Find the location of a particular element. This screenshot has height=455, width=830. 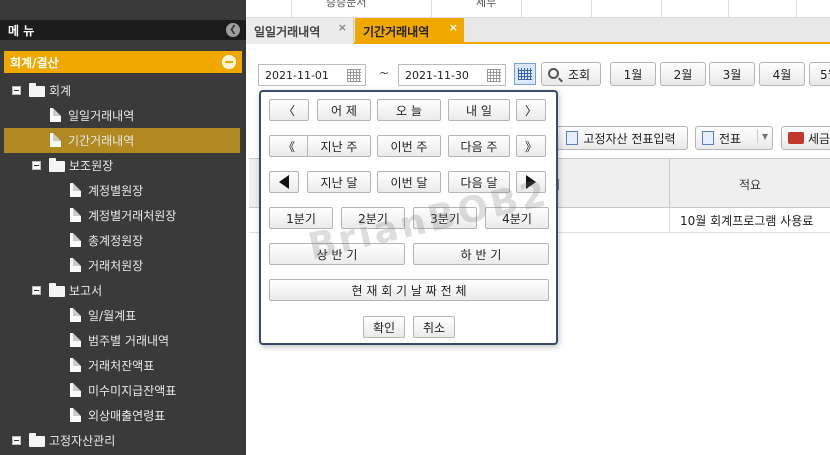

tree-item-general-ledger: 총계정원장 is located at coordinates (123, 240).